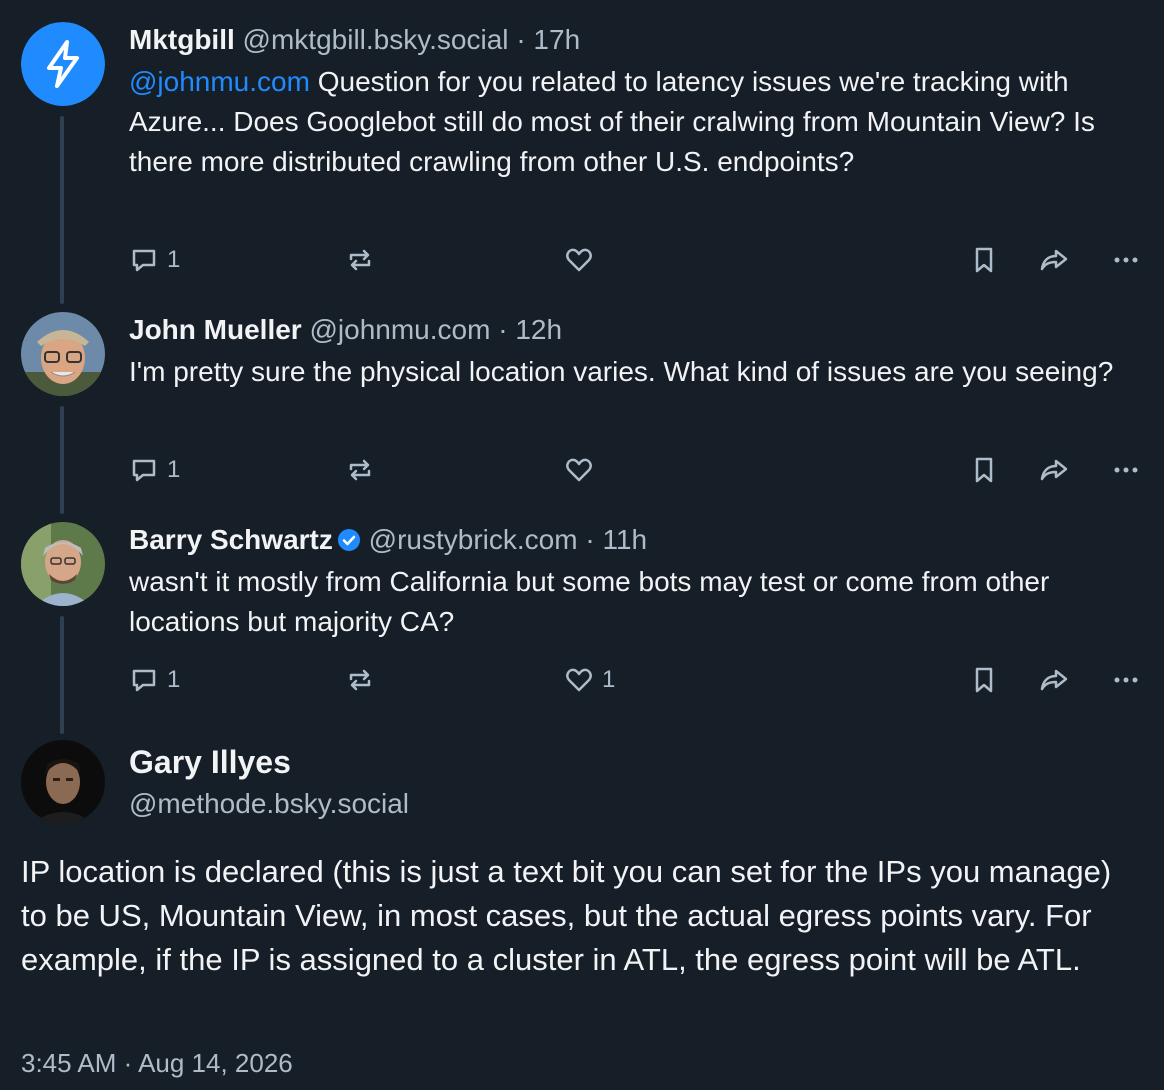  What do you see at coordinates (538, 329) in the screenshot?
I see `post-time: 12h` at bounding box center [538, 329].